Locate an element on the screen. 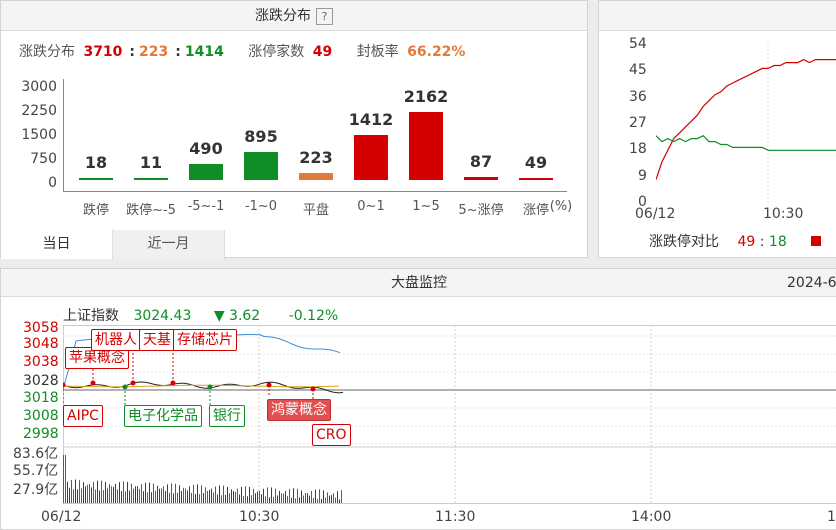  help-icon: ? is located at coordinates (324, 16).